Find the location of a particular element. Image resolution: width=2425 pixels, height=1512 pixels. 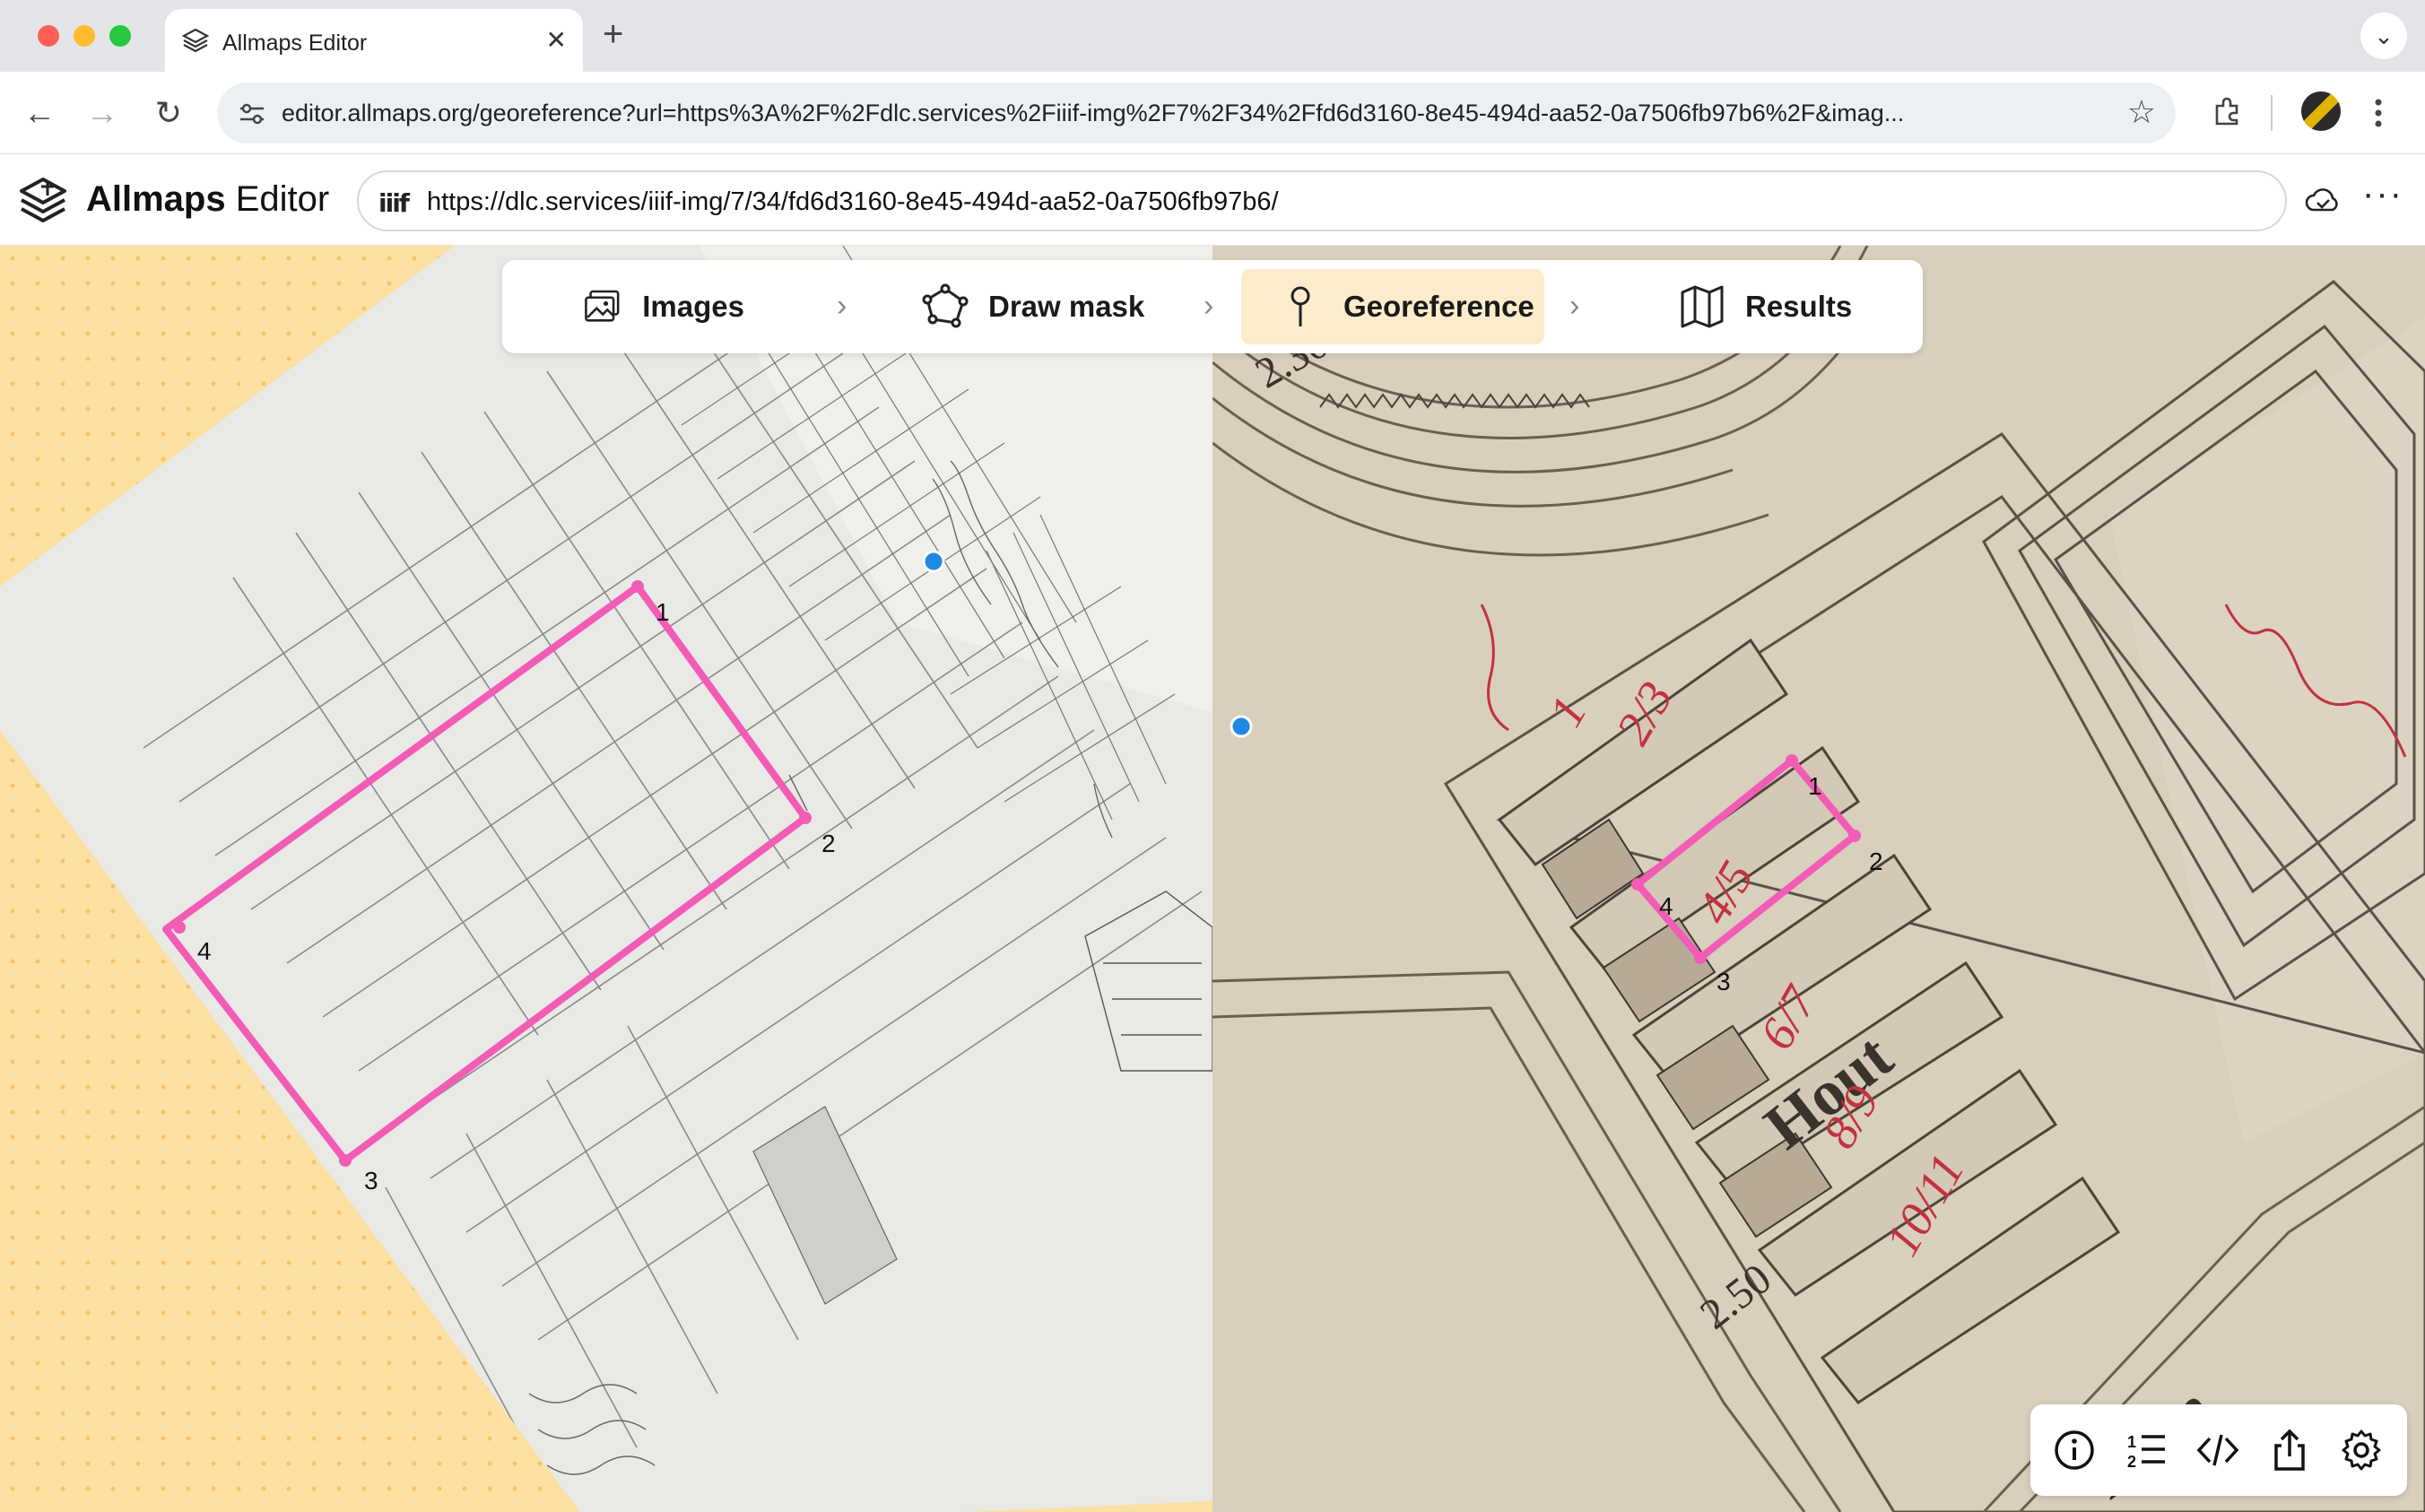

brand-regular: Editor is located at coordinates (277, 199).